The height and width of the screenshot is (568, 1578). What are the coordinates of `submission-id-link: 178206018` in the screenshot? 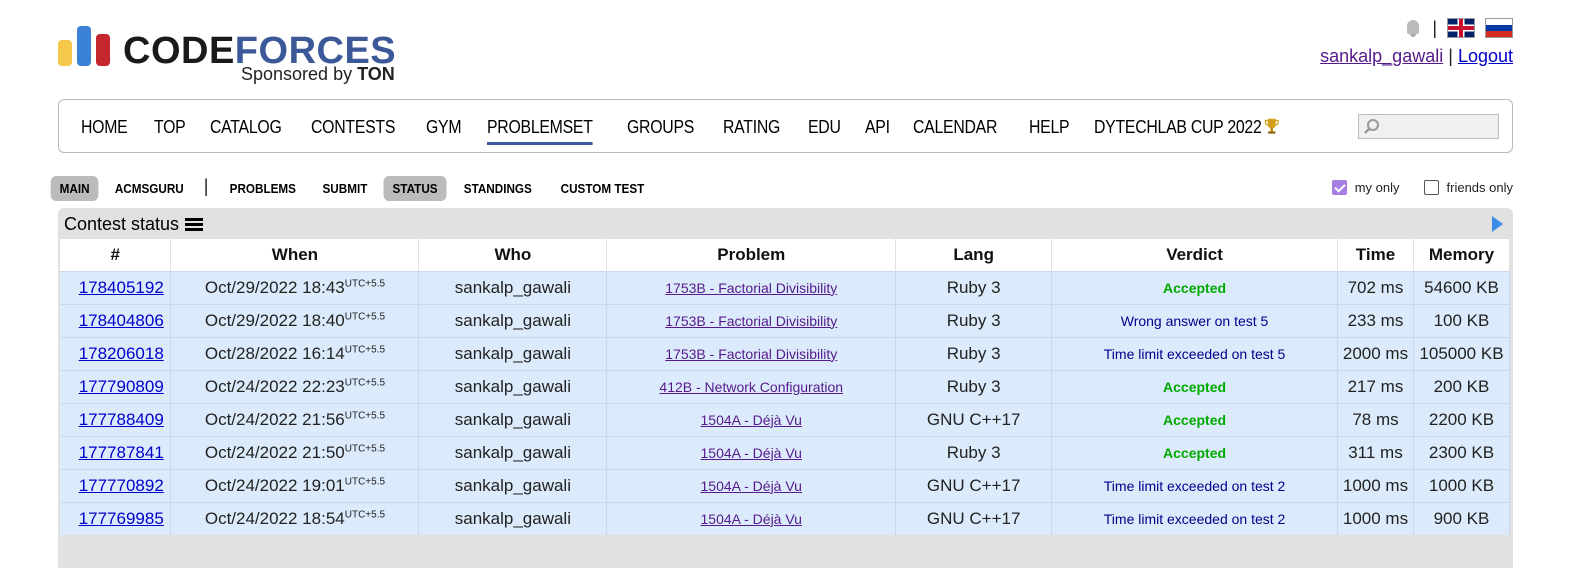 It's located at (121, 353).